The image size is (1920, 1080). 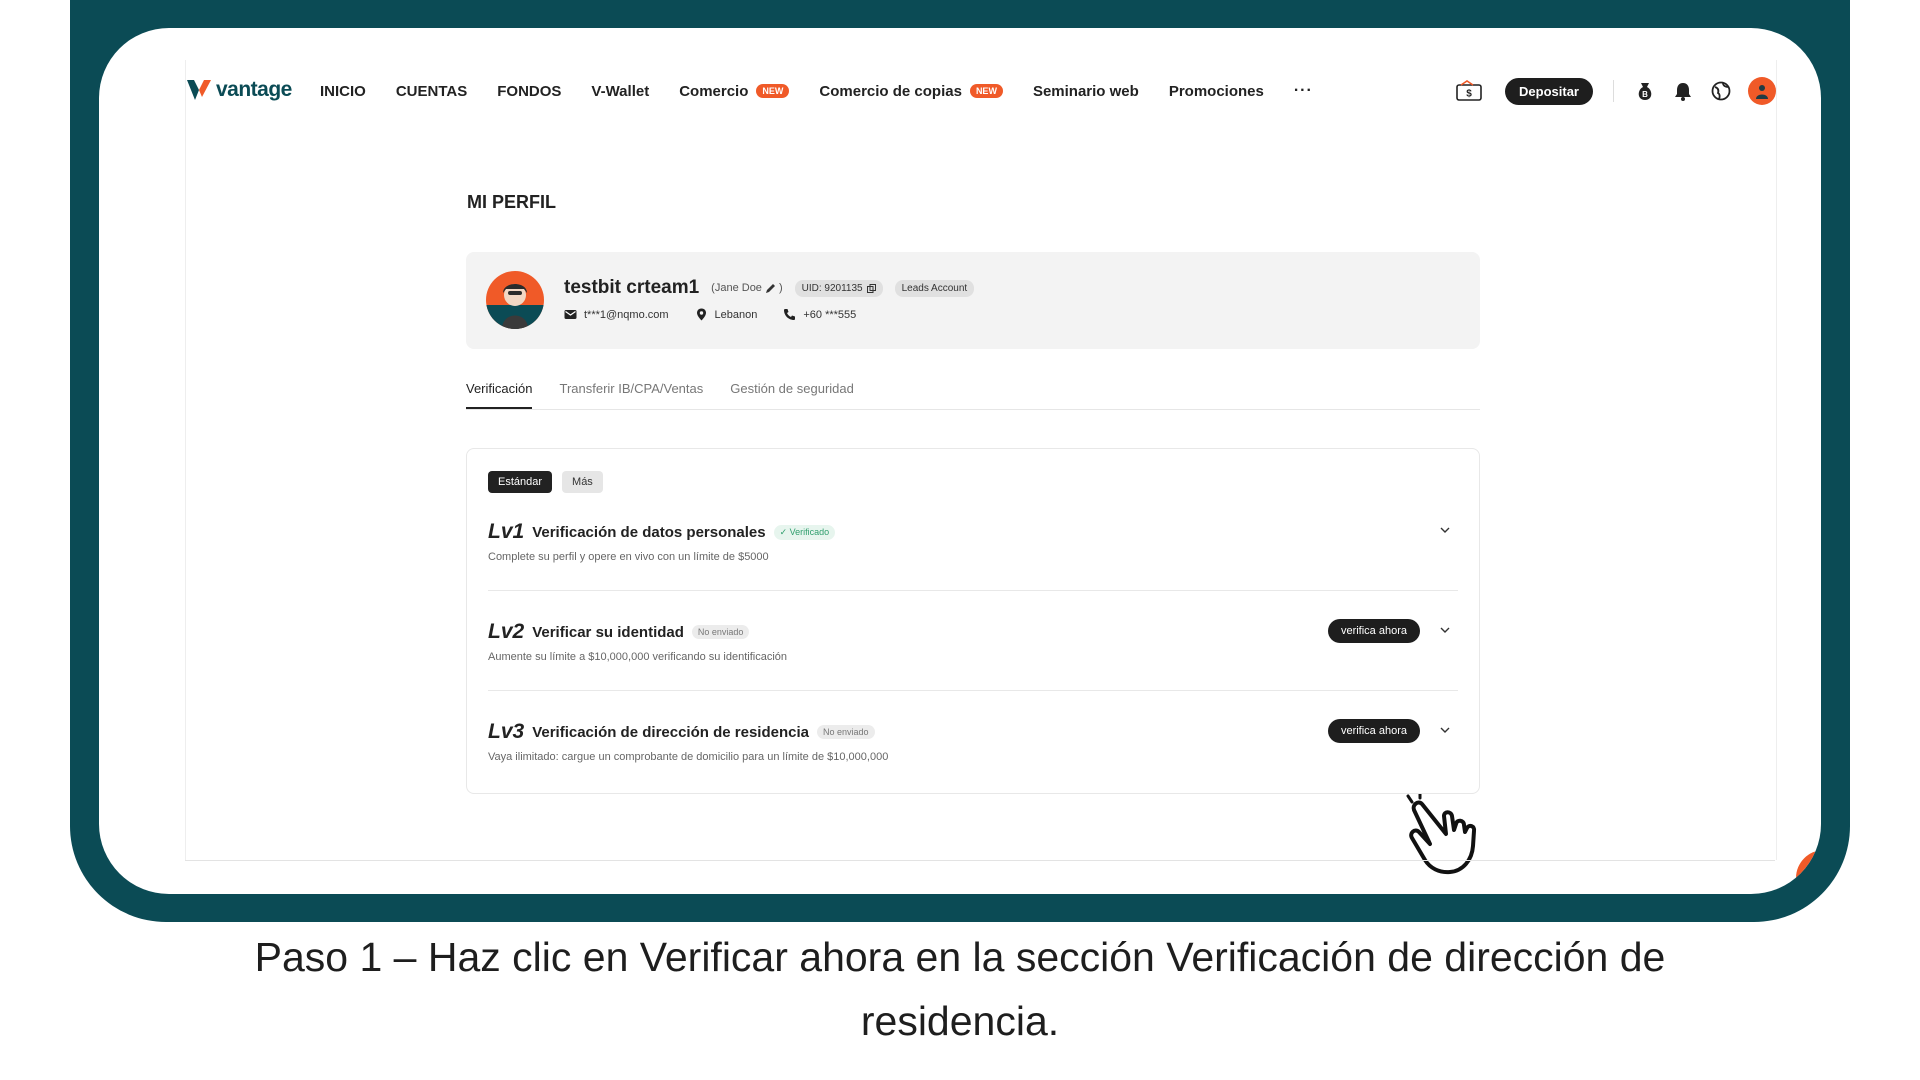 I want to click on nav-item-cuentas: CUENTAS, so click(x=431, y=91).